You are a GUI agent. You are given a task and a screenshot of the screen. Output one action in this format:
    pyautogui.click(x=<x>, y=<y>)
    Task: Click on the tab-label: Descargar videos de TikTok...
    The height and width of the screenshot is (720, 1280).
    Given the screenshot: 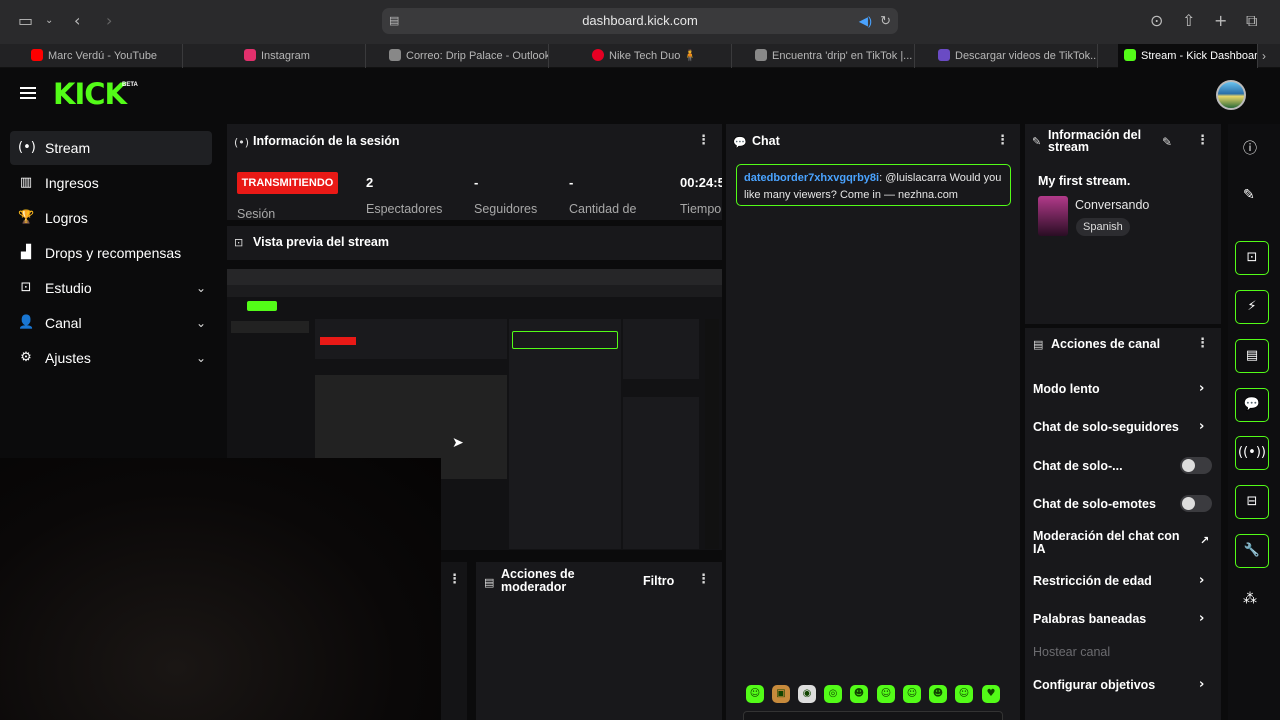 What is the action you would take?
    pyautogui.click(x=1026, y=56)
    